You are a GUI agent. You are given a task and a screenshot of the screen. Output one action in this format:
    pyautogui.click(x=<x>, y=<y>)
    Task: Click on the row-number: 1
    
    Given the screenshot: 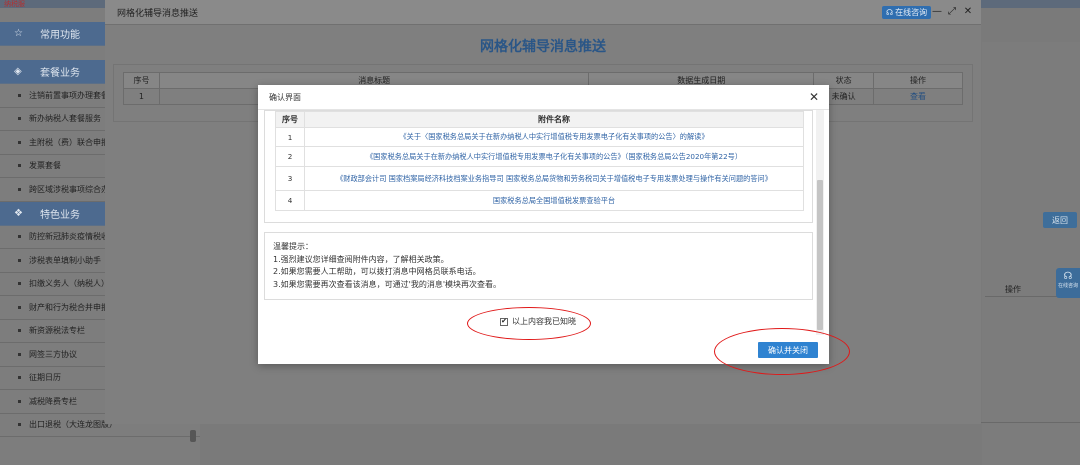 What is the action you would take?
    pyautogui.click(x=290, y=137)
    